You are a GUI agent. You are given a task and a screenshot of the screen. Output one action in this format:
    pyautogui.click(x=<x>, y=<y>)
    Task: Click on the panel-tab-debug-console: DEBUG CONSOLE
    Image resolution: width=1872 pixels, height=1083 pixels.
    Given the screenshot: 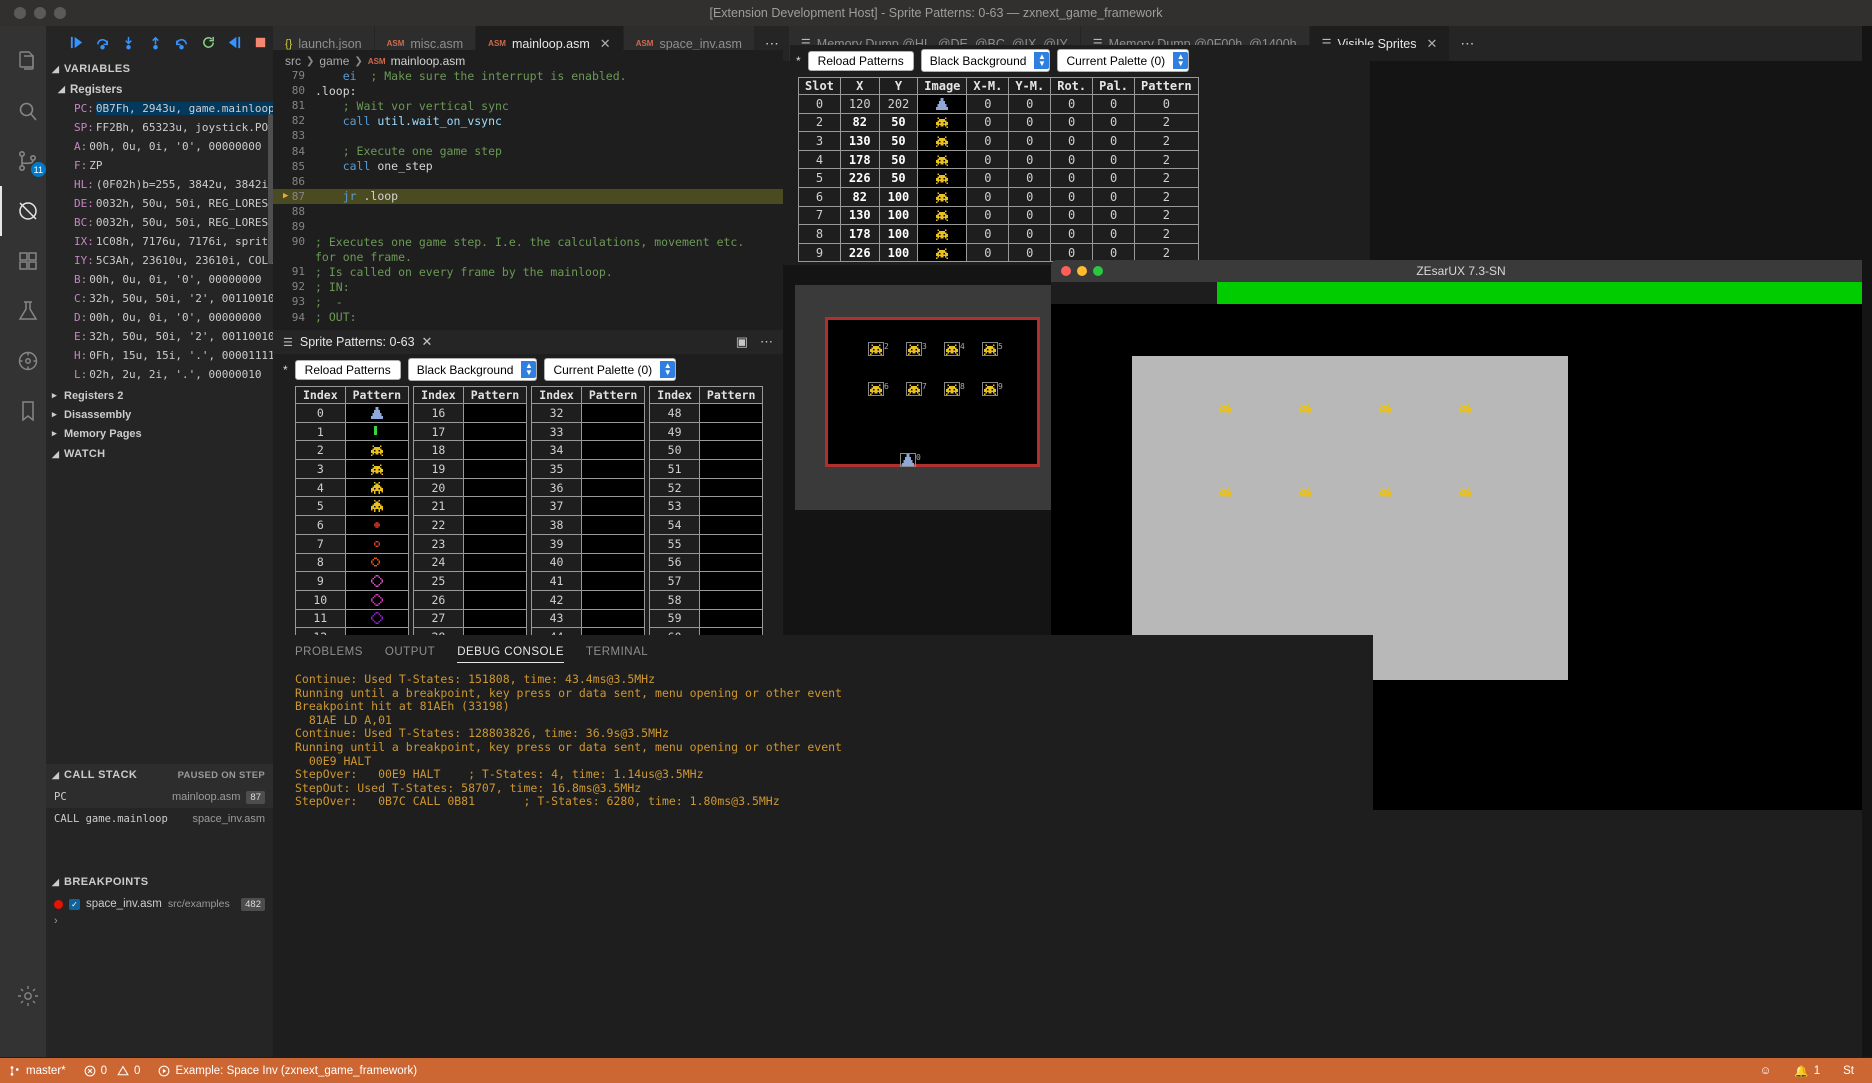 What is the action you would take?
    pyautogui.click(x=510, y=652)
    